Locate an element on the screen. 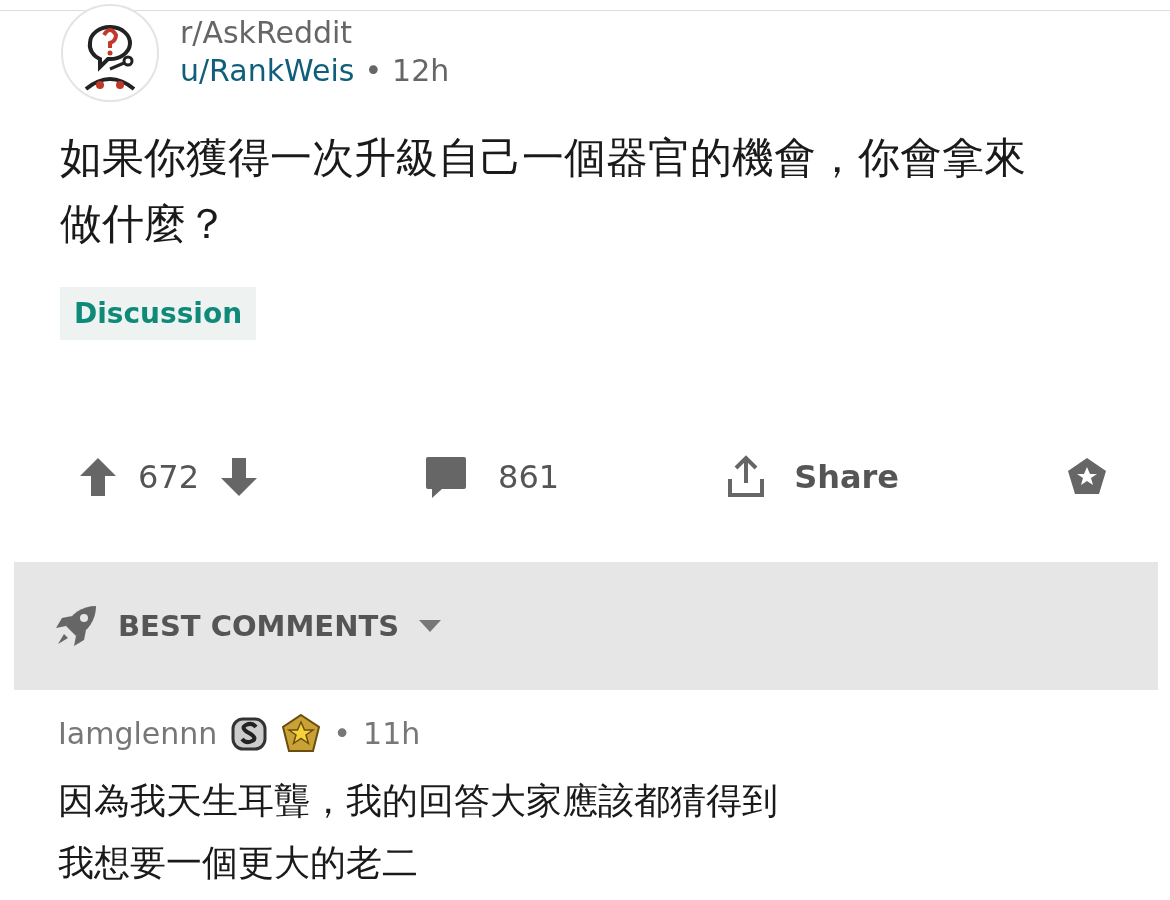 Image resolution: width=1170 pixels, height=900 pixels. downvote-icon is located at coordinates (239, 477).